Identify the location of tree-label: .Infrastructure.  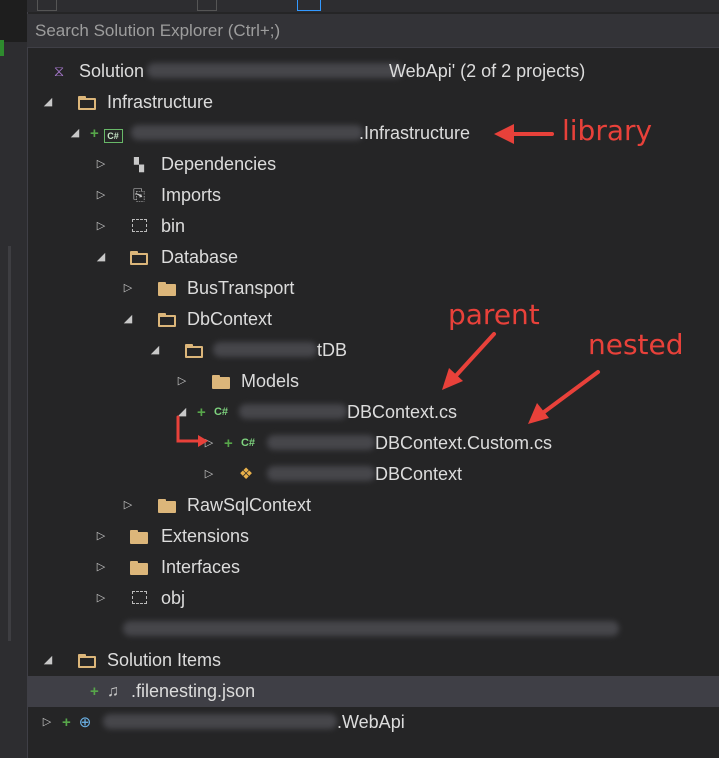
(415, 133).